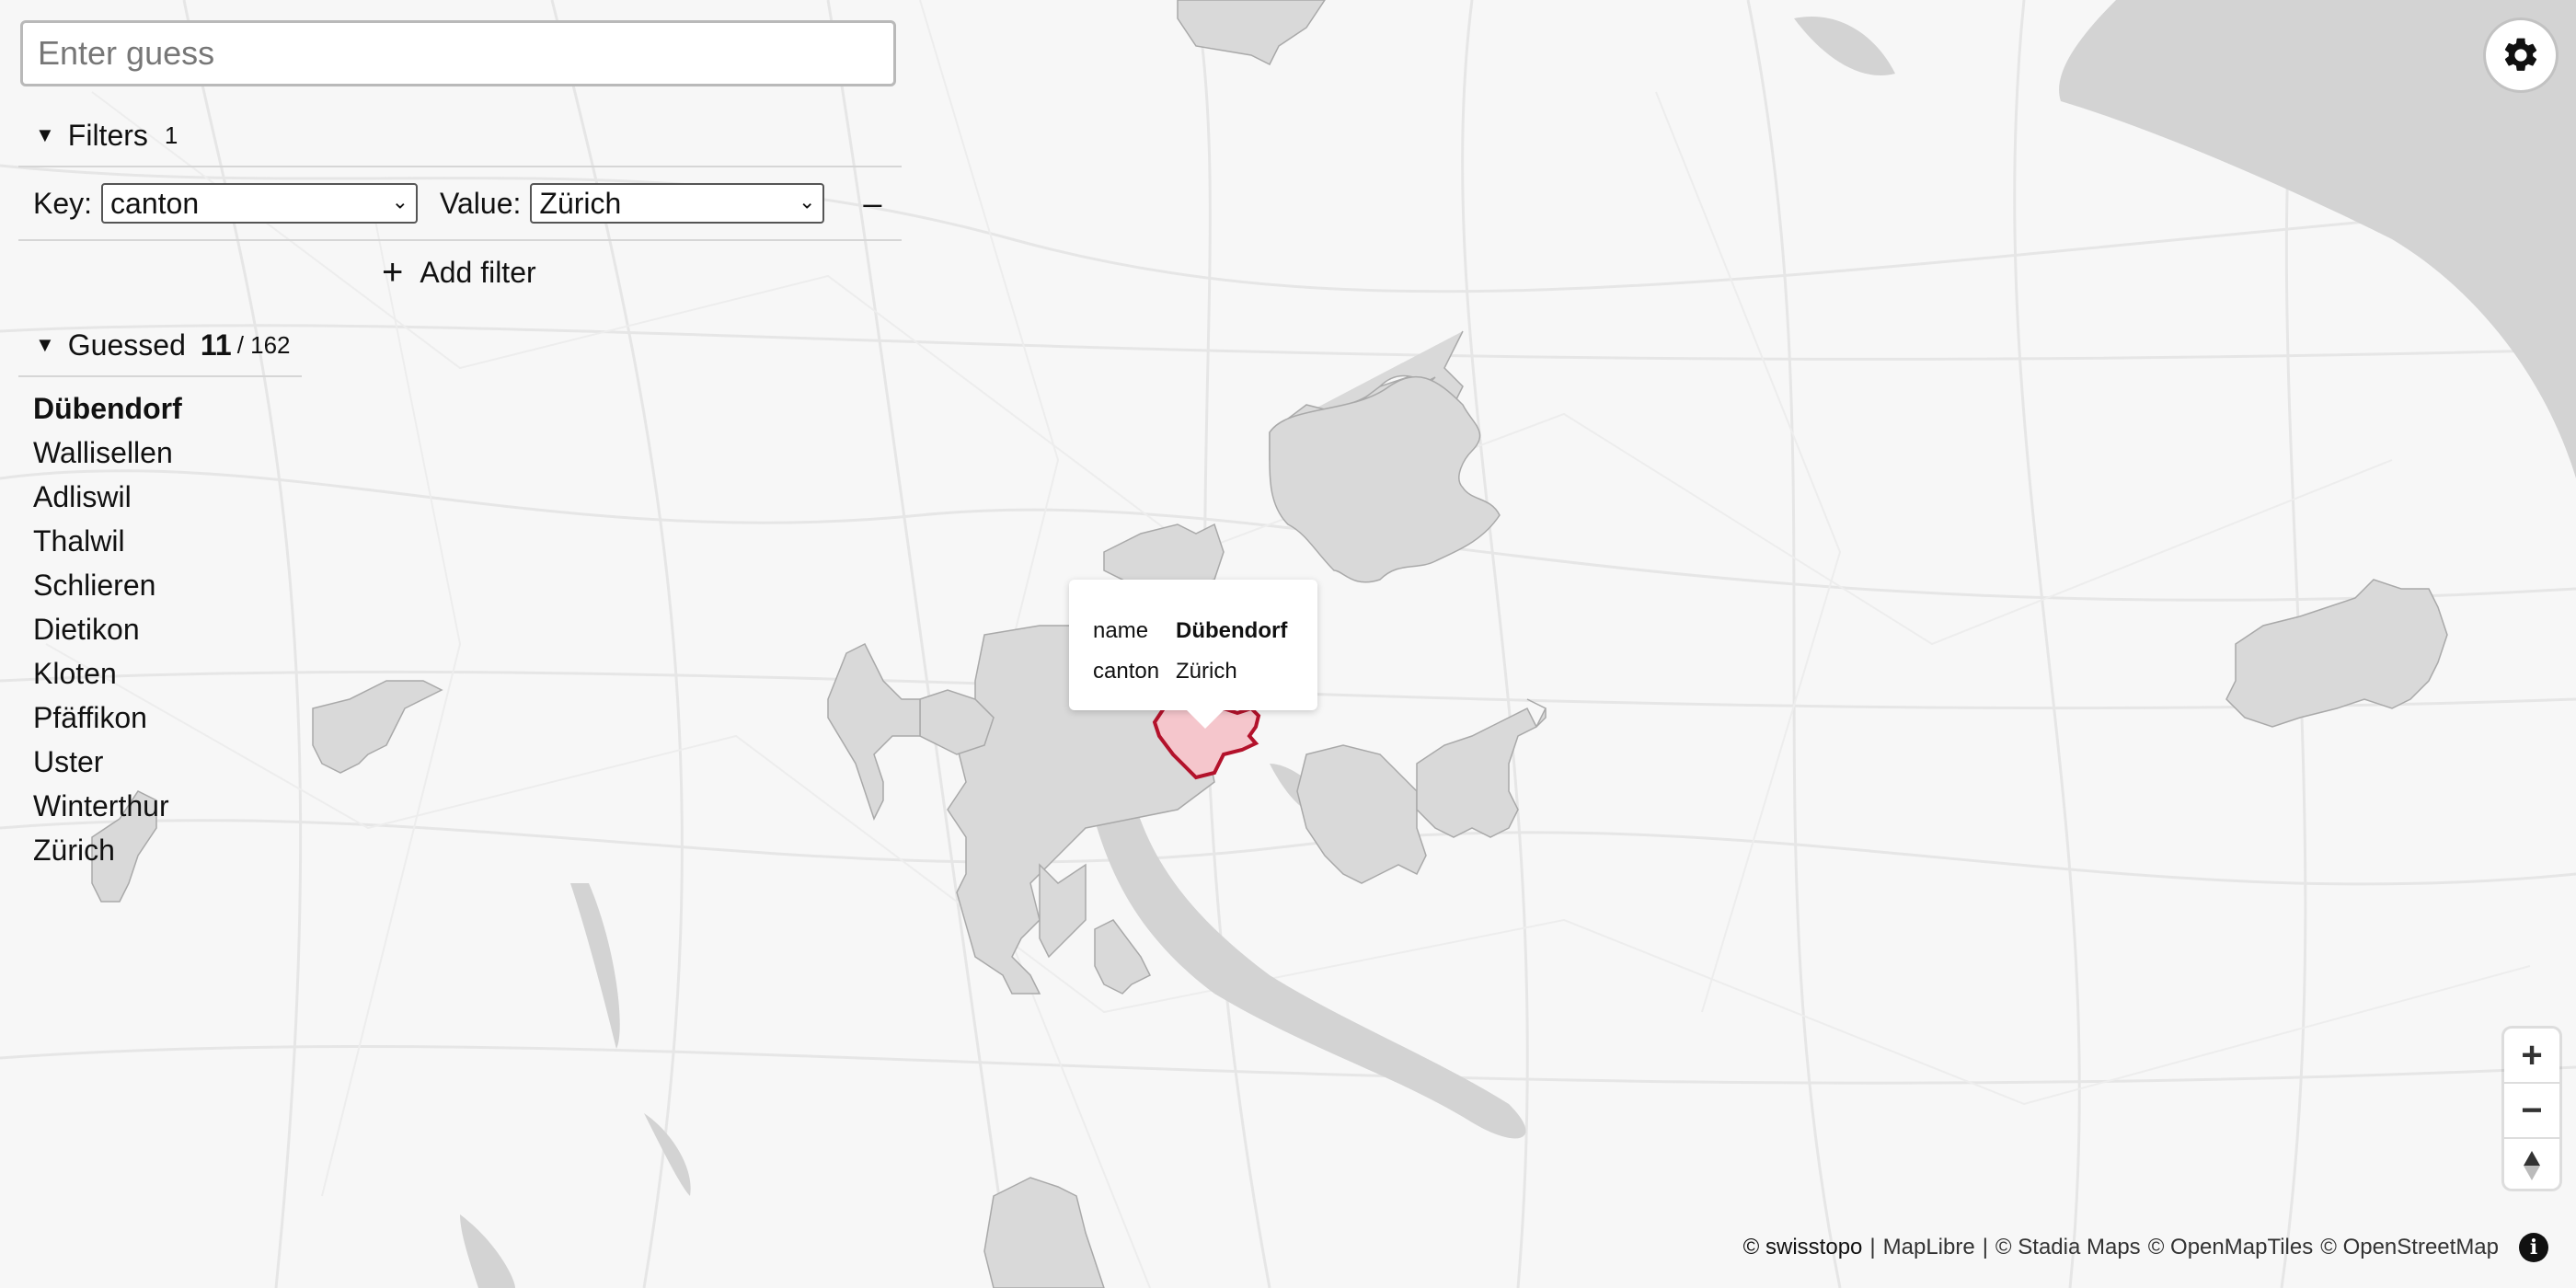  I want to click on list-item: Zürich, so click(107, 850).